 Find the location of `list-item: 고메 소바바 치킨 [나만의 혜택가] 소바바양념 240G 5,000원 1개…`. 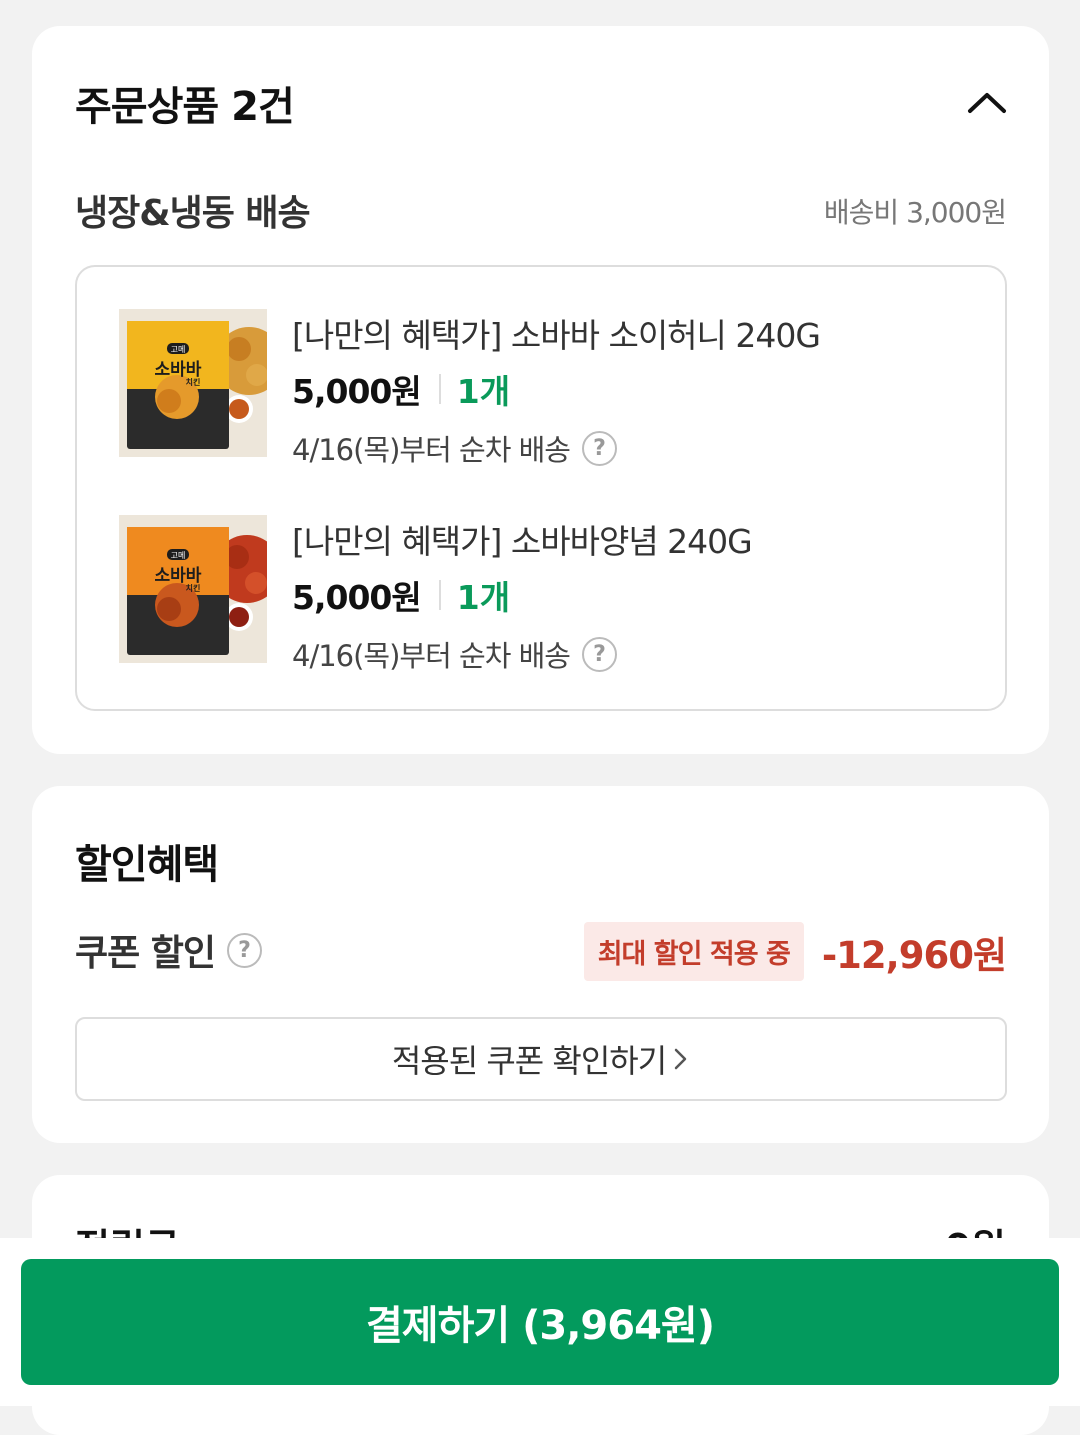

list-item: 고메 소바바 치킨 [나만의 혜택가] 소바바양념 240G 5,000원 1개… is located at coordinates (549, 594).